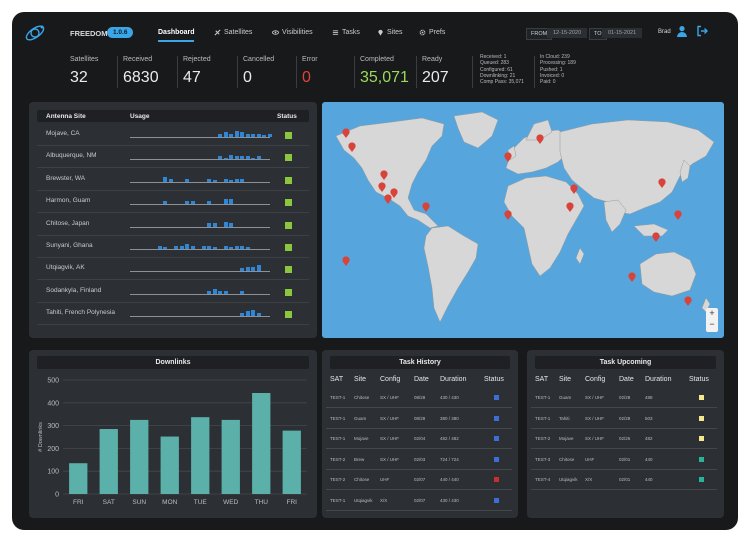 This screenshot has height=541, width=750. I want to click on nav-visibilities: Visibilities, so click(292, 32).